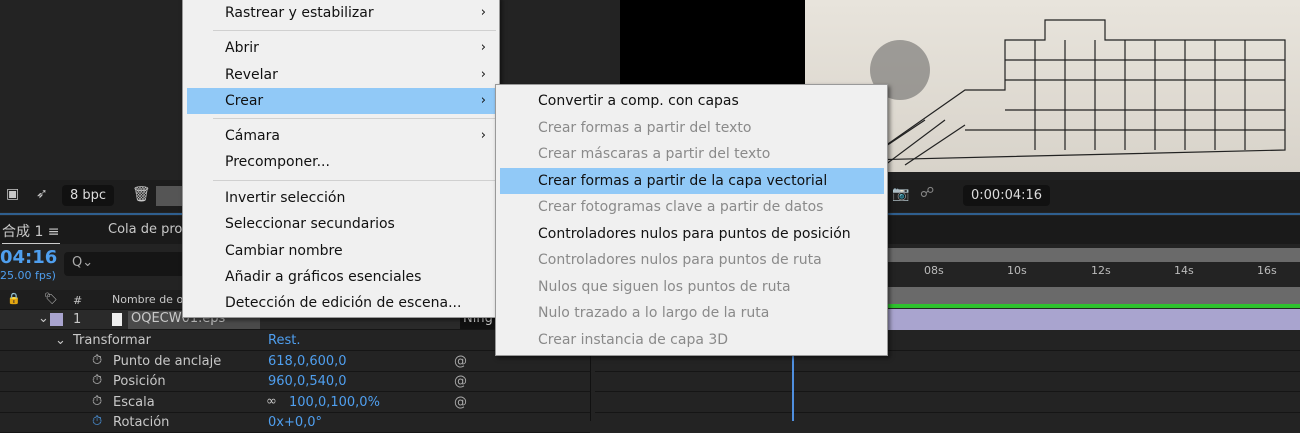 This screenshot has width=1300, height=433. What do you see at coordinates (307, 381) in the screenshot?
I see `property-value: 960,0,540,0` at bounding box center [307, 381].